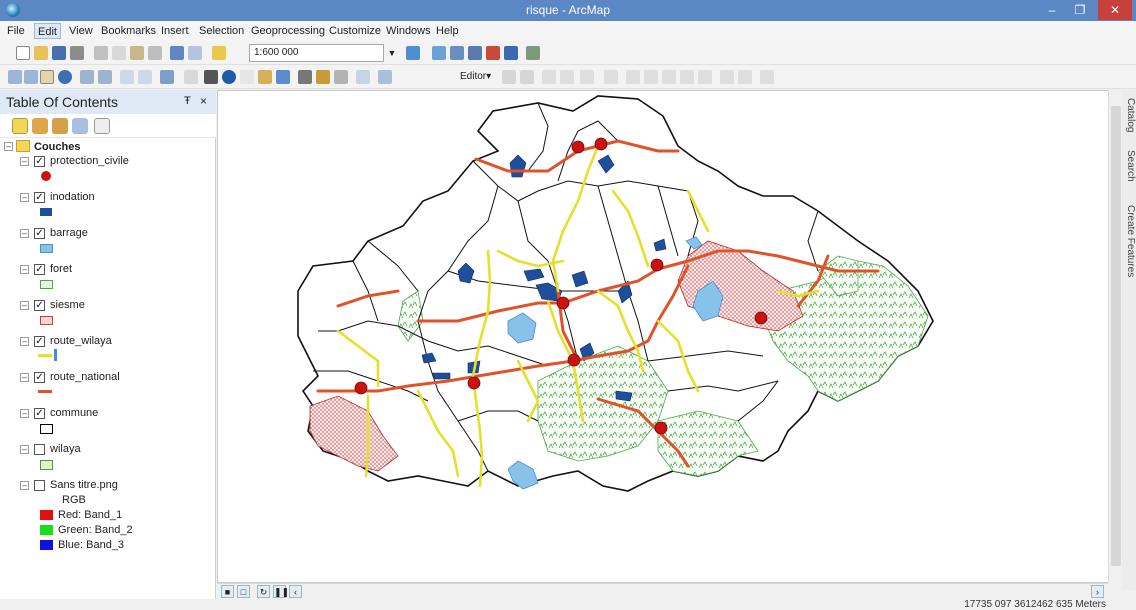 The height and width of the screenshot is (610, 1136). I want to click on measure-icon, so click(283, 77).